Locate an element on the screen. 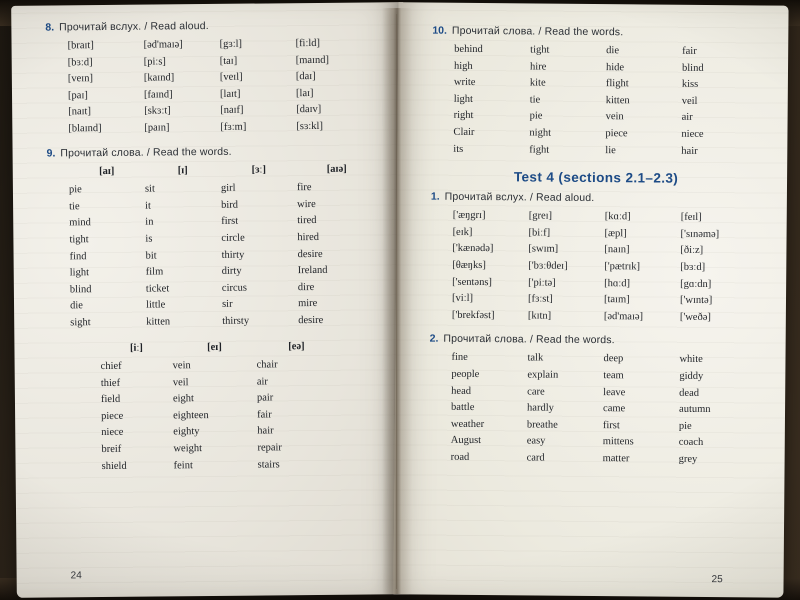 This screenshot has width=800, height=600. word-item: light is located at coordinates (79, 273).